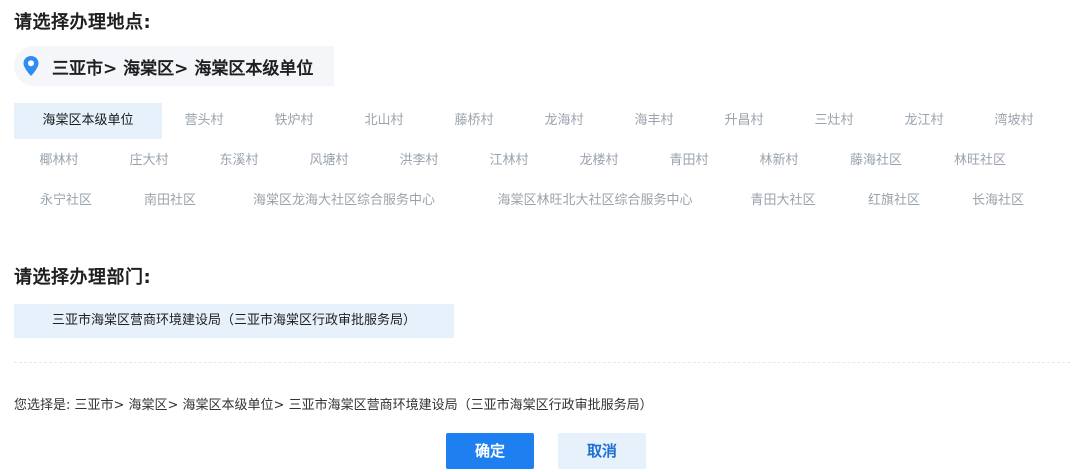 Image resolution: width=1072 pixels, height=472 pixels. What do you see at coordinates (542, 362) in the screenshot?
I see `divider` at bounding box center [542, 362].